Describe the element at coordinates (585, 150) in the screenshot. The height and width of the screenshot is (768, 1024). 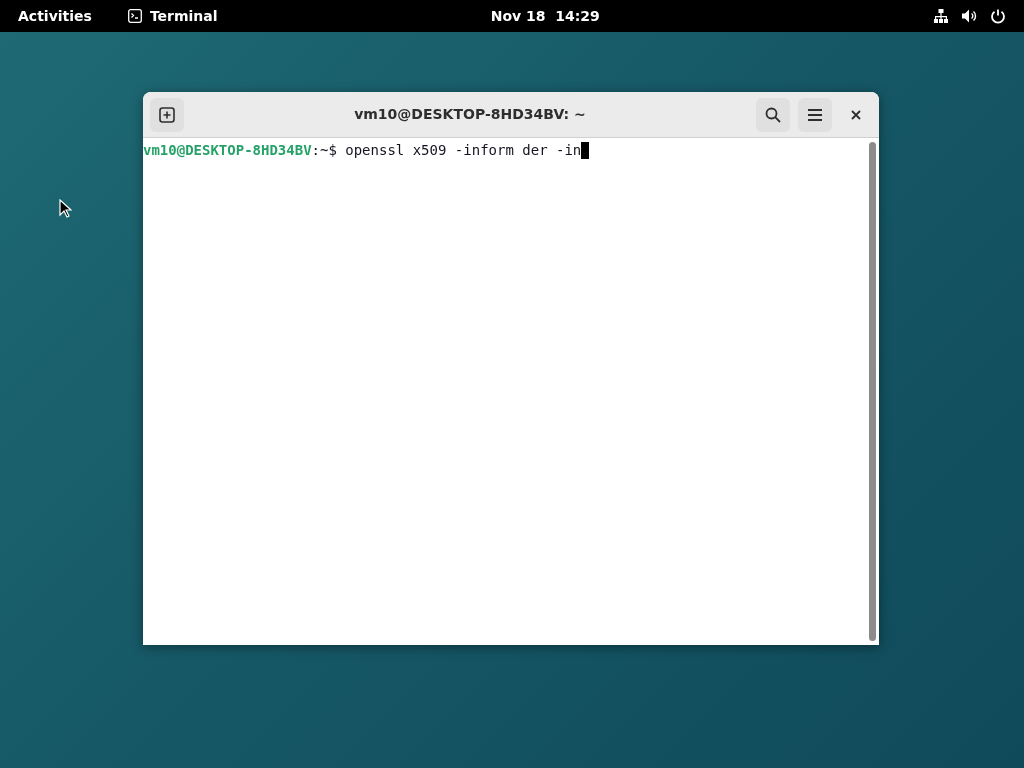
I see `text-cursor` at that location.